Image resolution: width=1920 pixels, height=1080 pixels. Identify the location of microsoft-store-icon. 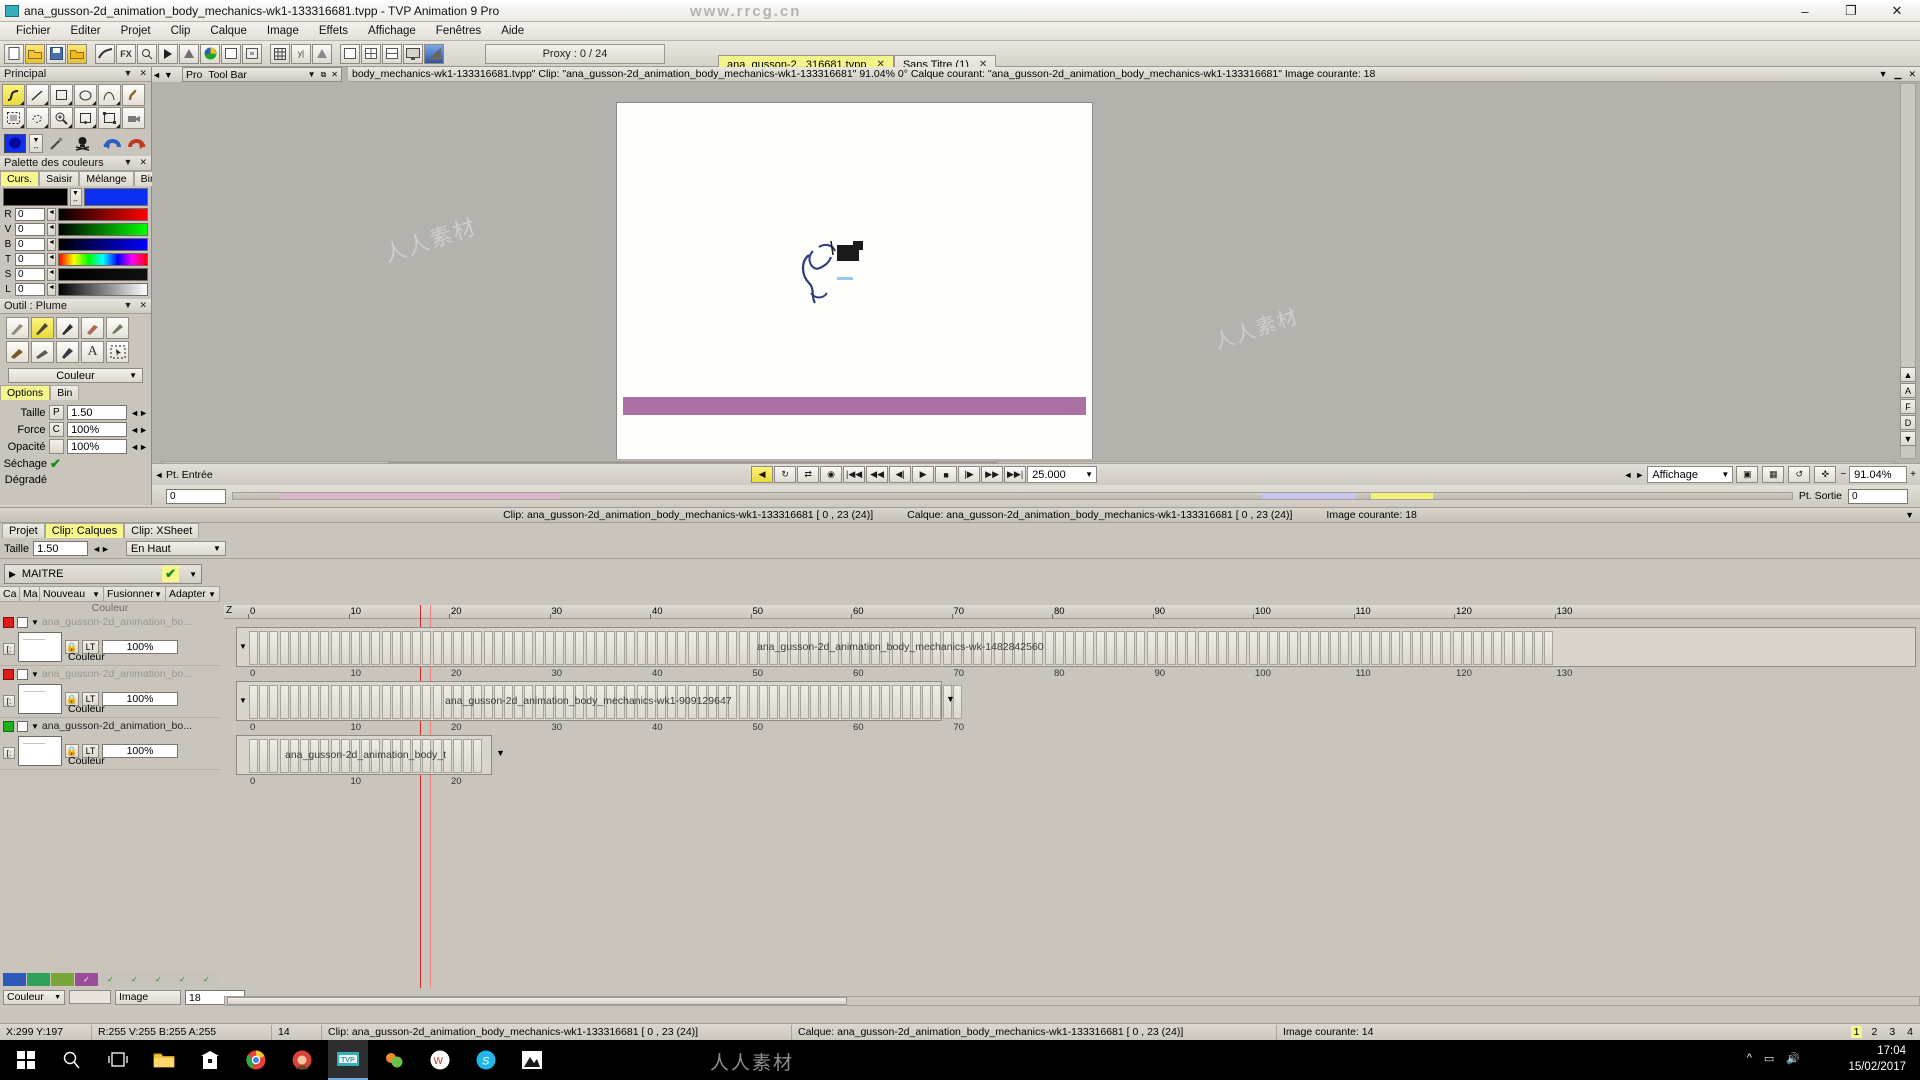
(210, 1060).